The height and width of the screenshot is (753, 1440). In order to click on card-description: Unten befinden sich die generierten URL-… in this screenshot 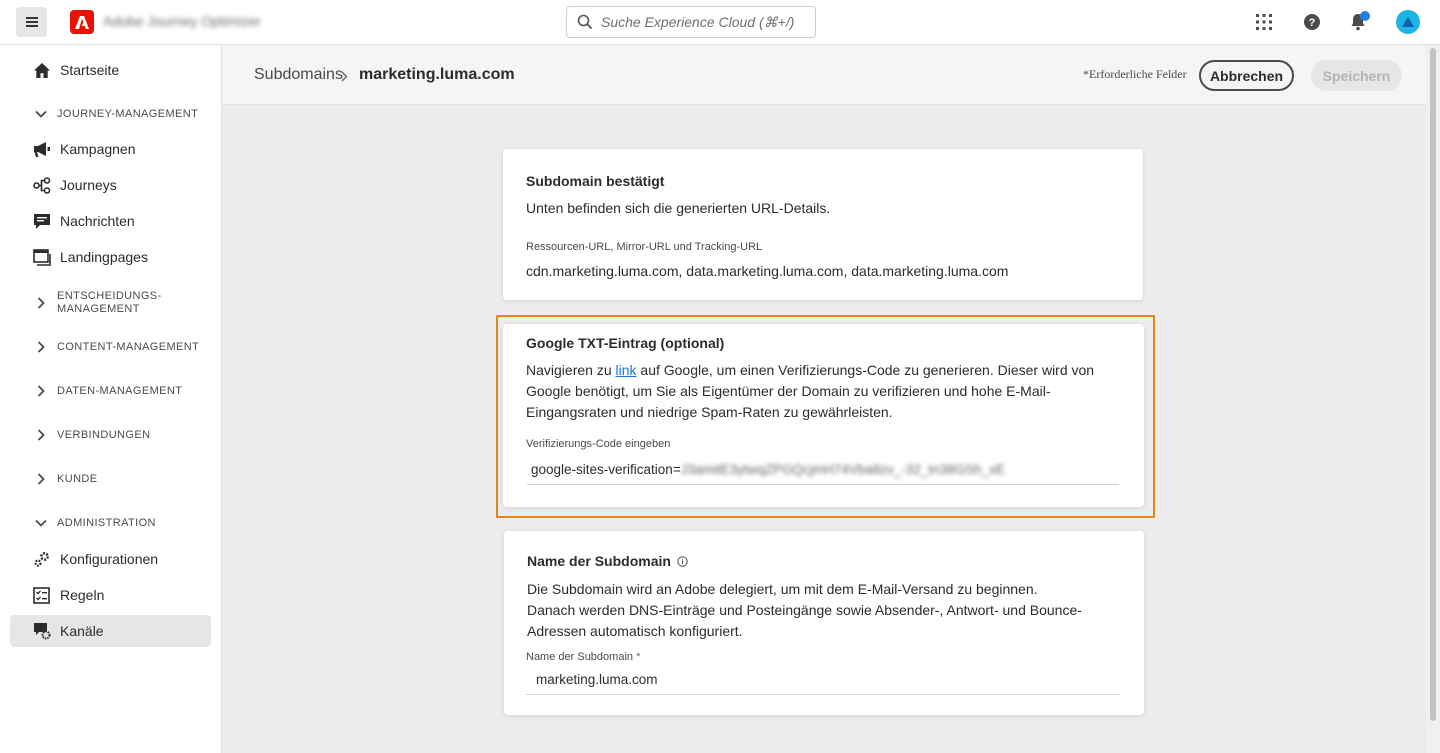, I will do `click(678, 208)`.